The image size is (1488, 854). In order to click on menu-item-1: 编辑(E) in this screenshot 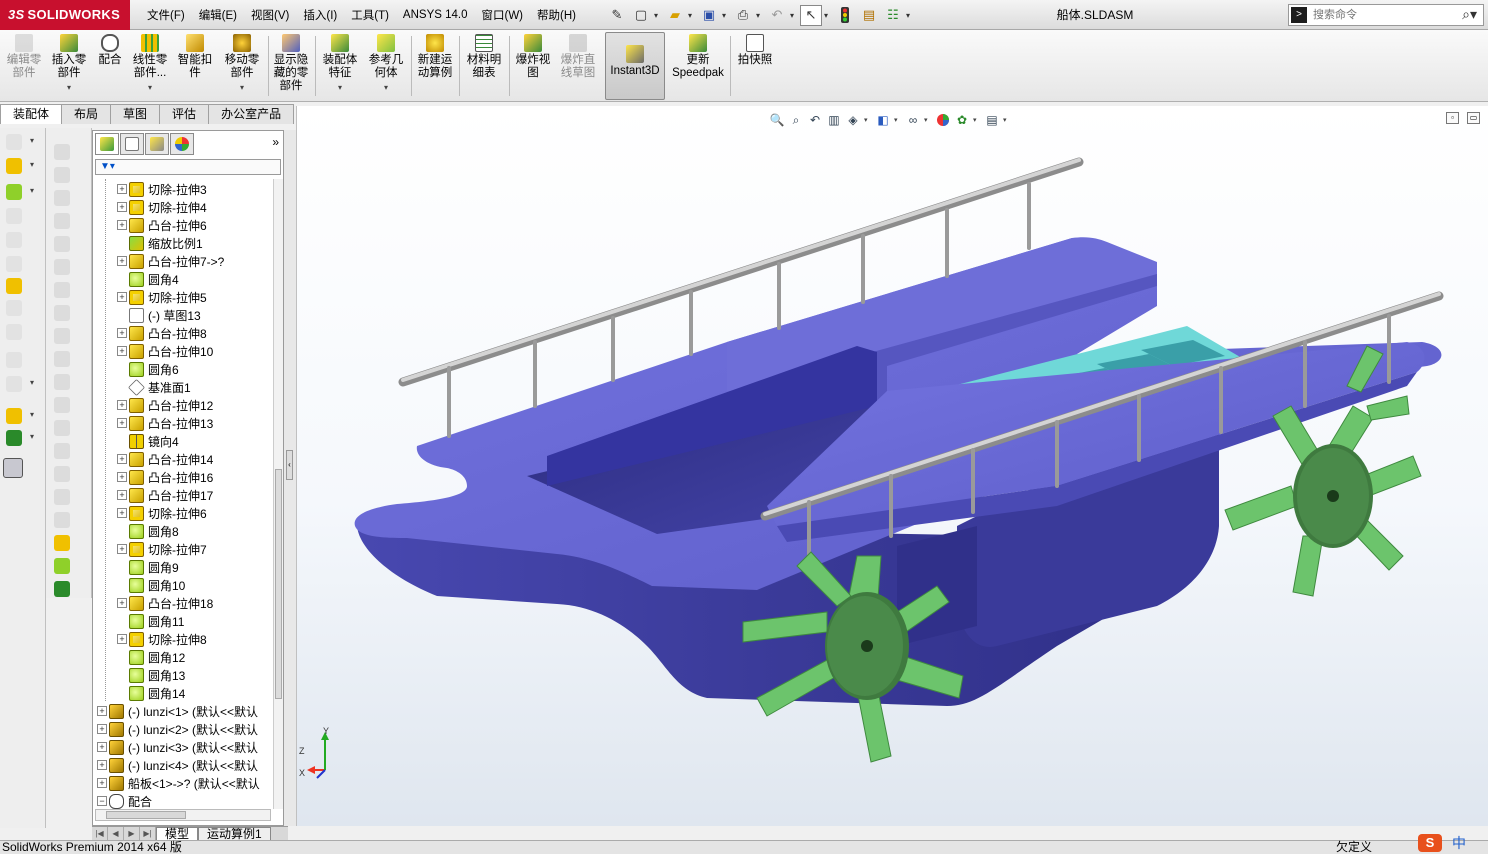, I will do `click(218, 15)`.